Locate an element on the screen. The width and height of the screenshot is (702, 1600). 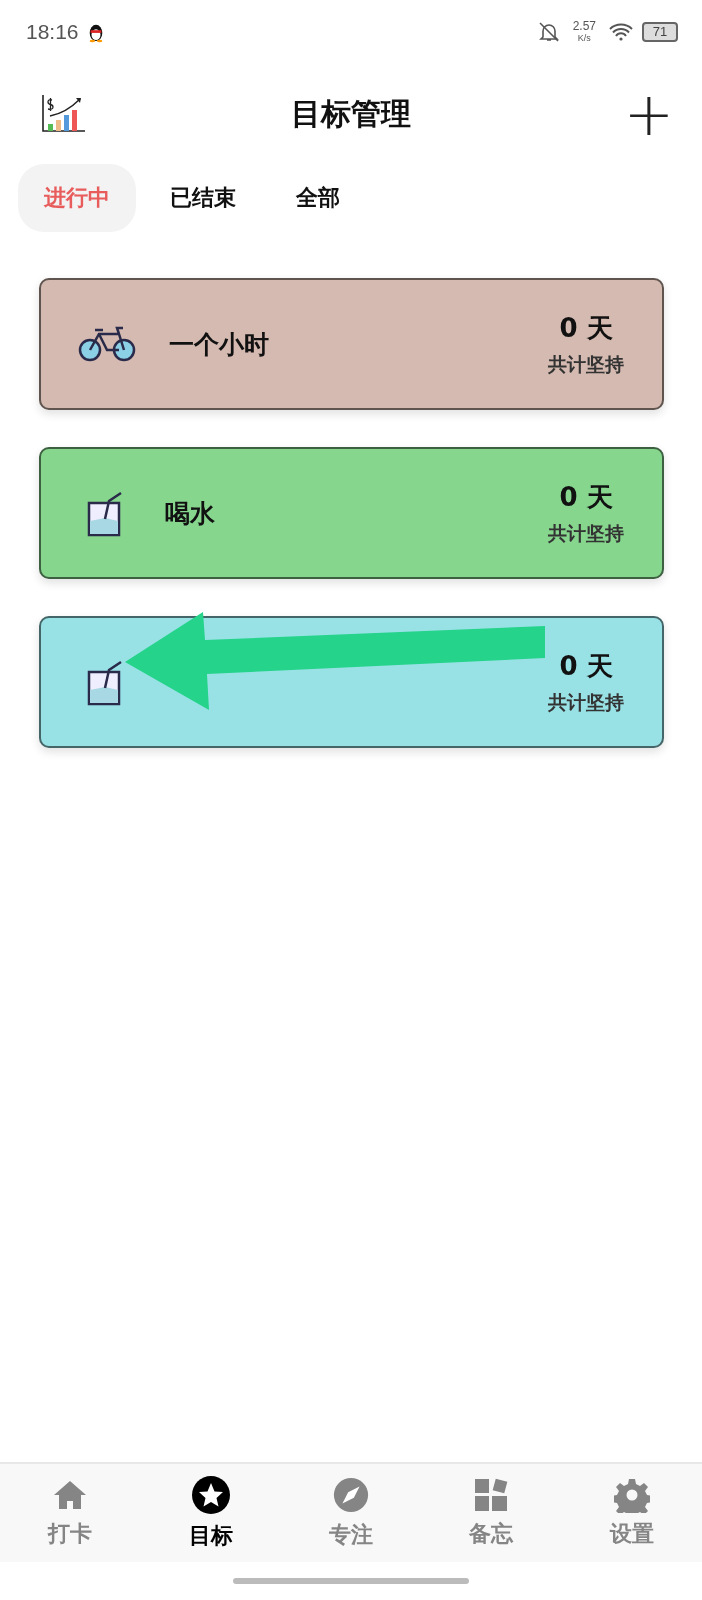
widgets-icon is located at coordinates (491, 1495).